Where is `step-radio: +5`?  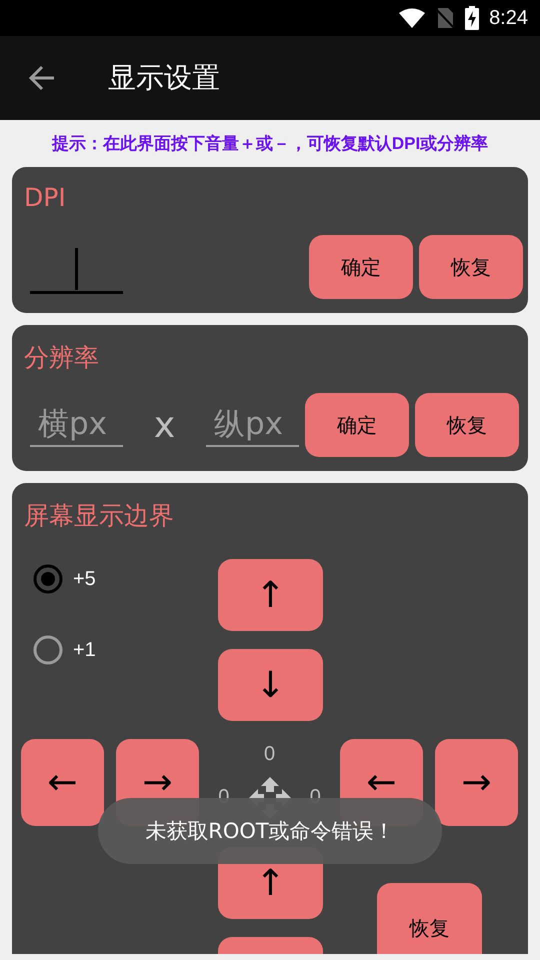 step-radio: +5 is located at coordinates (119, 579).